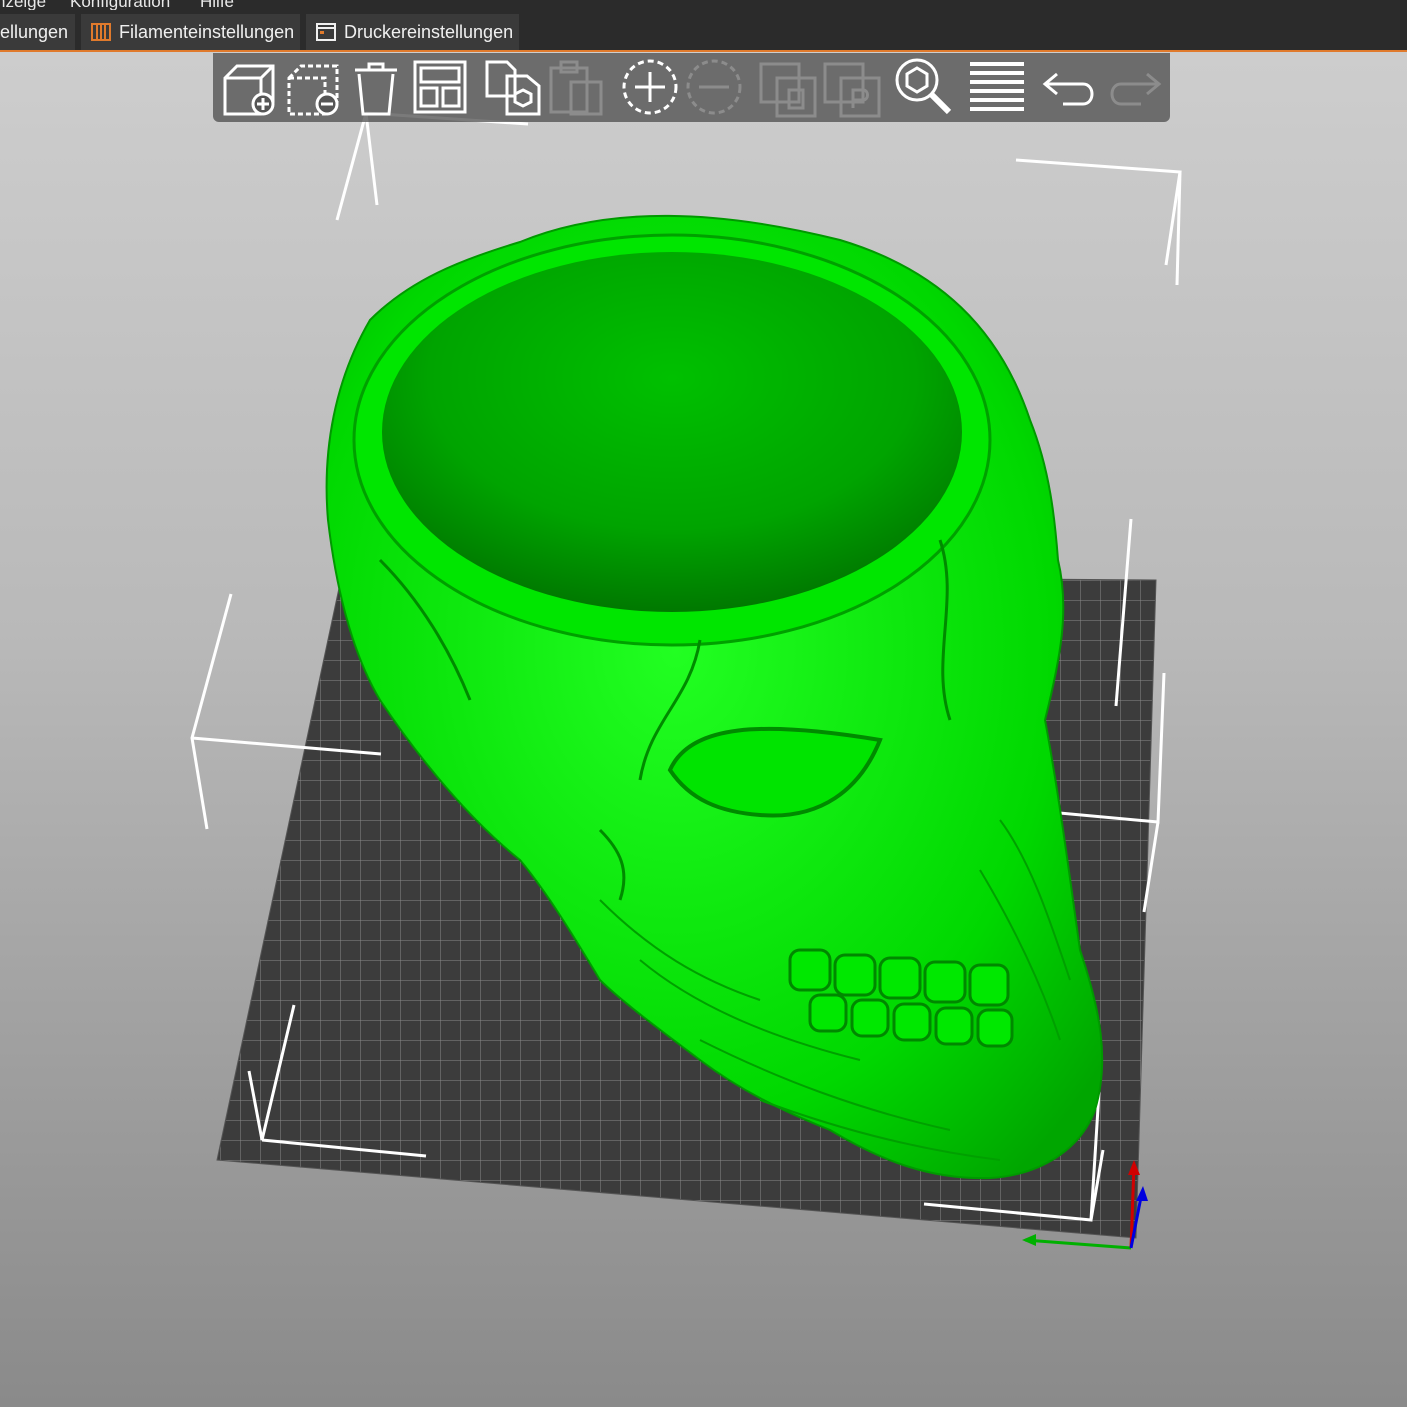 The image size is (1407, 1407). I want to click on add-cube-icon, so click(249, 90).